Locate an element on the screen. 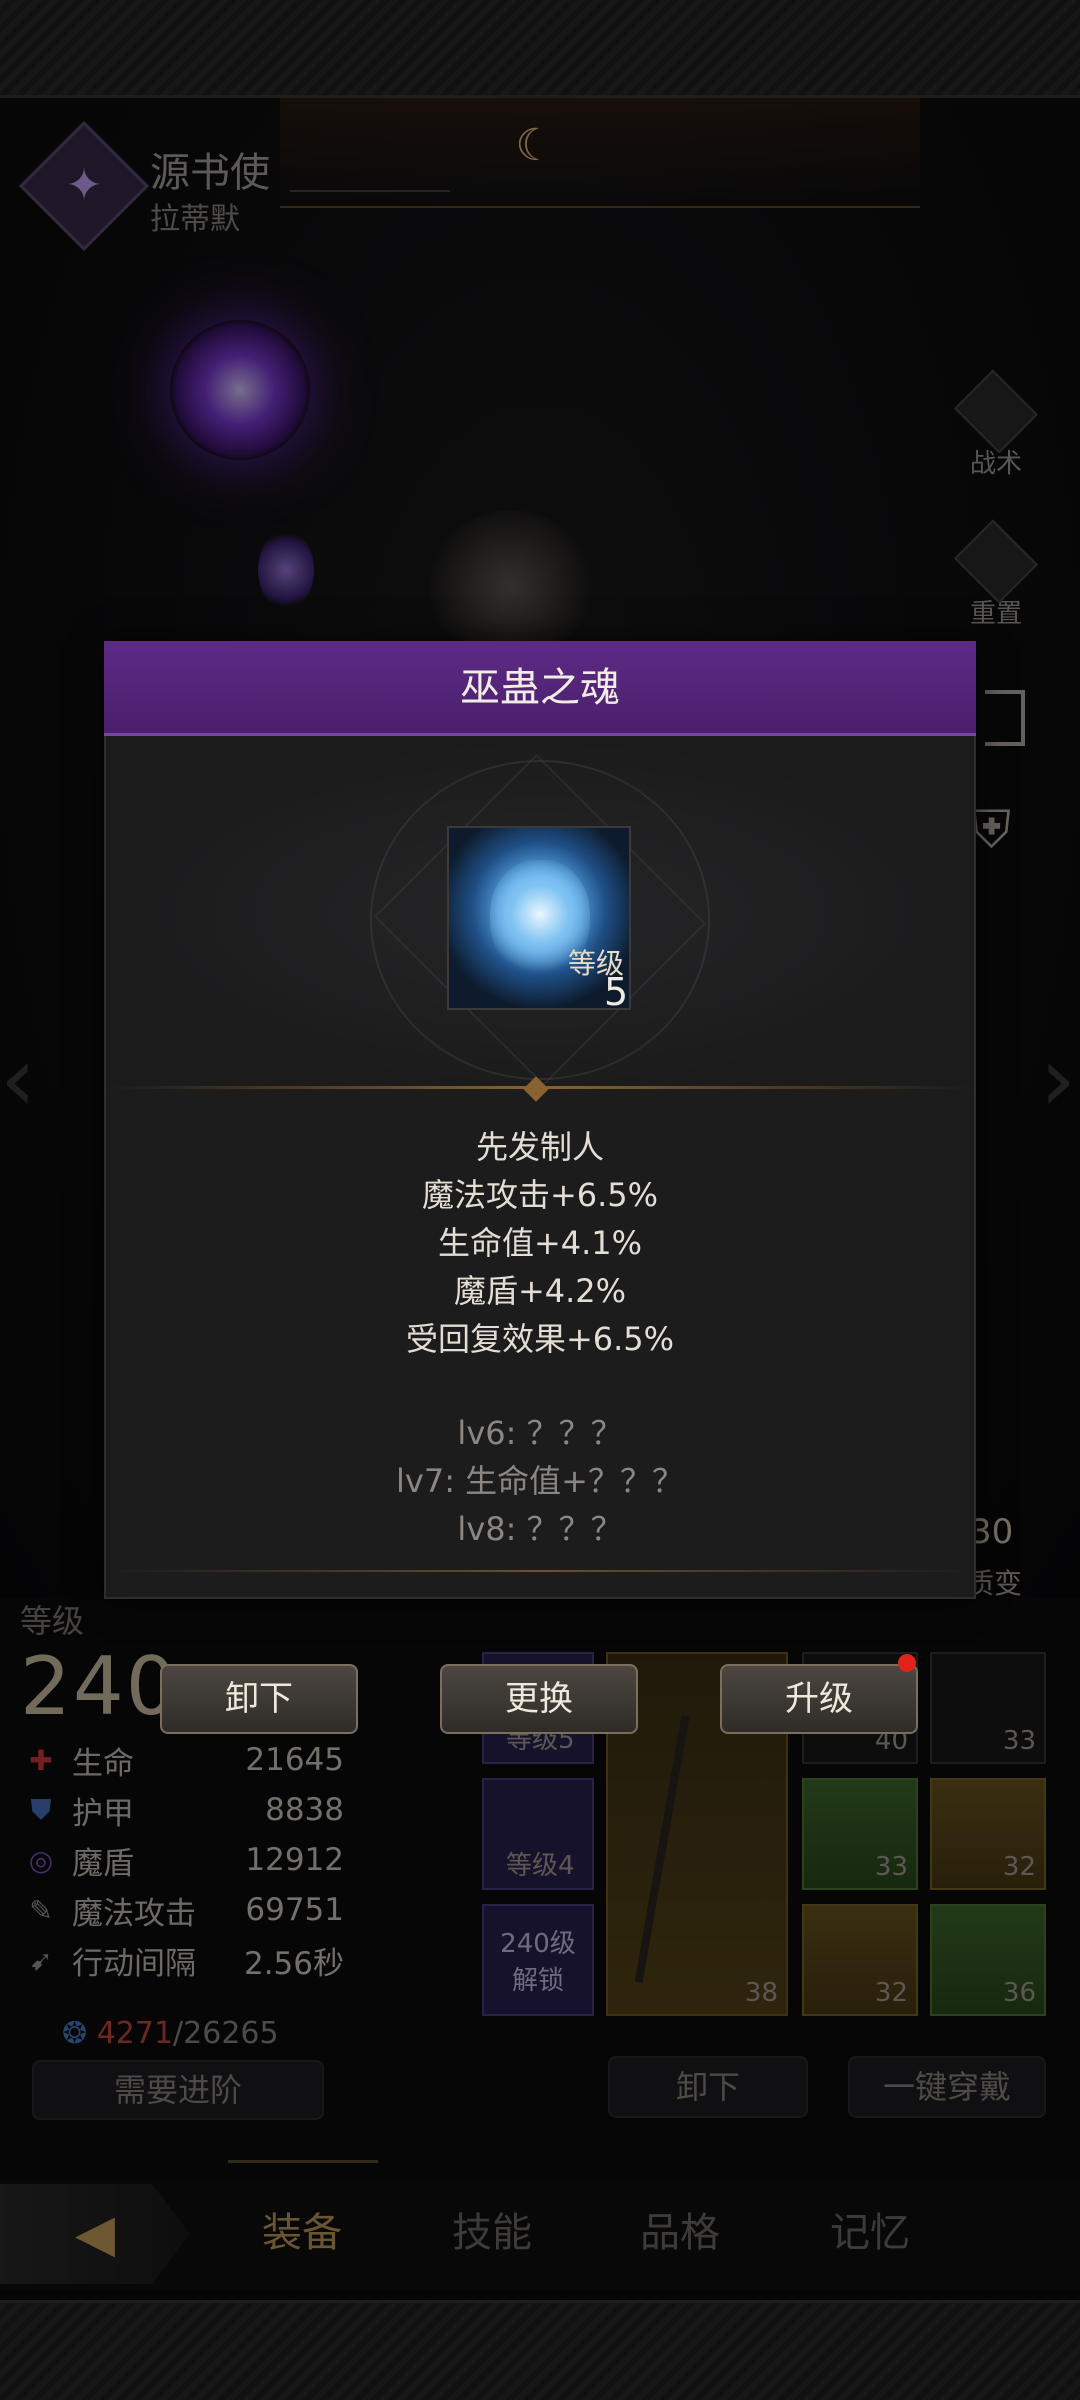 The image size is (1080, 2400). replace-button: 更换 is located at coordinates (539, 1699).